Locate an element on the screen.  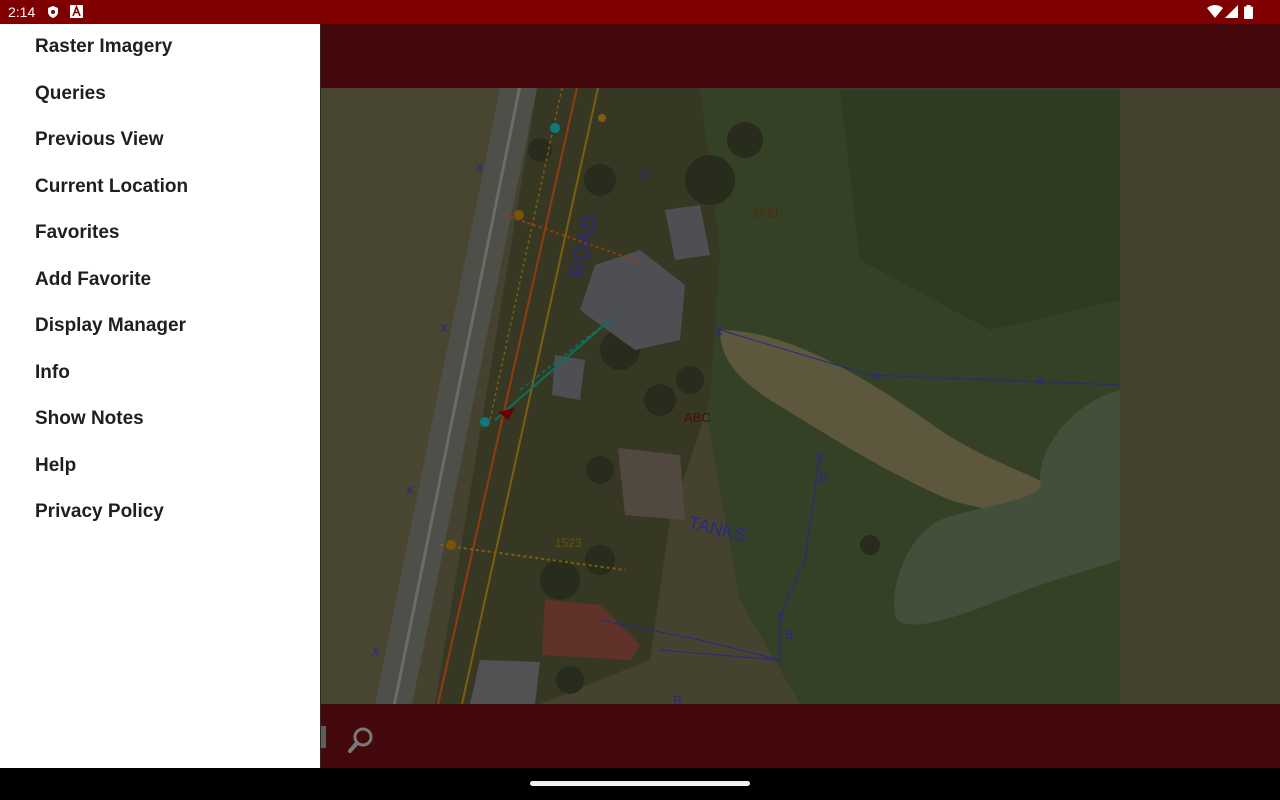
menu-item-current-location: Current Location is located at coordinates (160, 187).